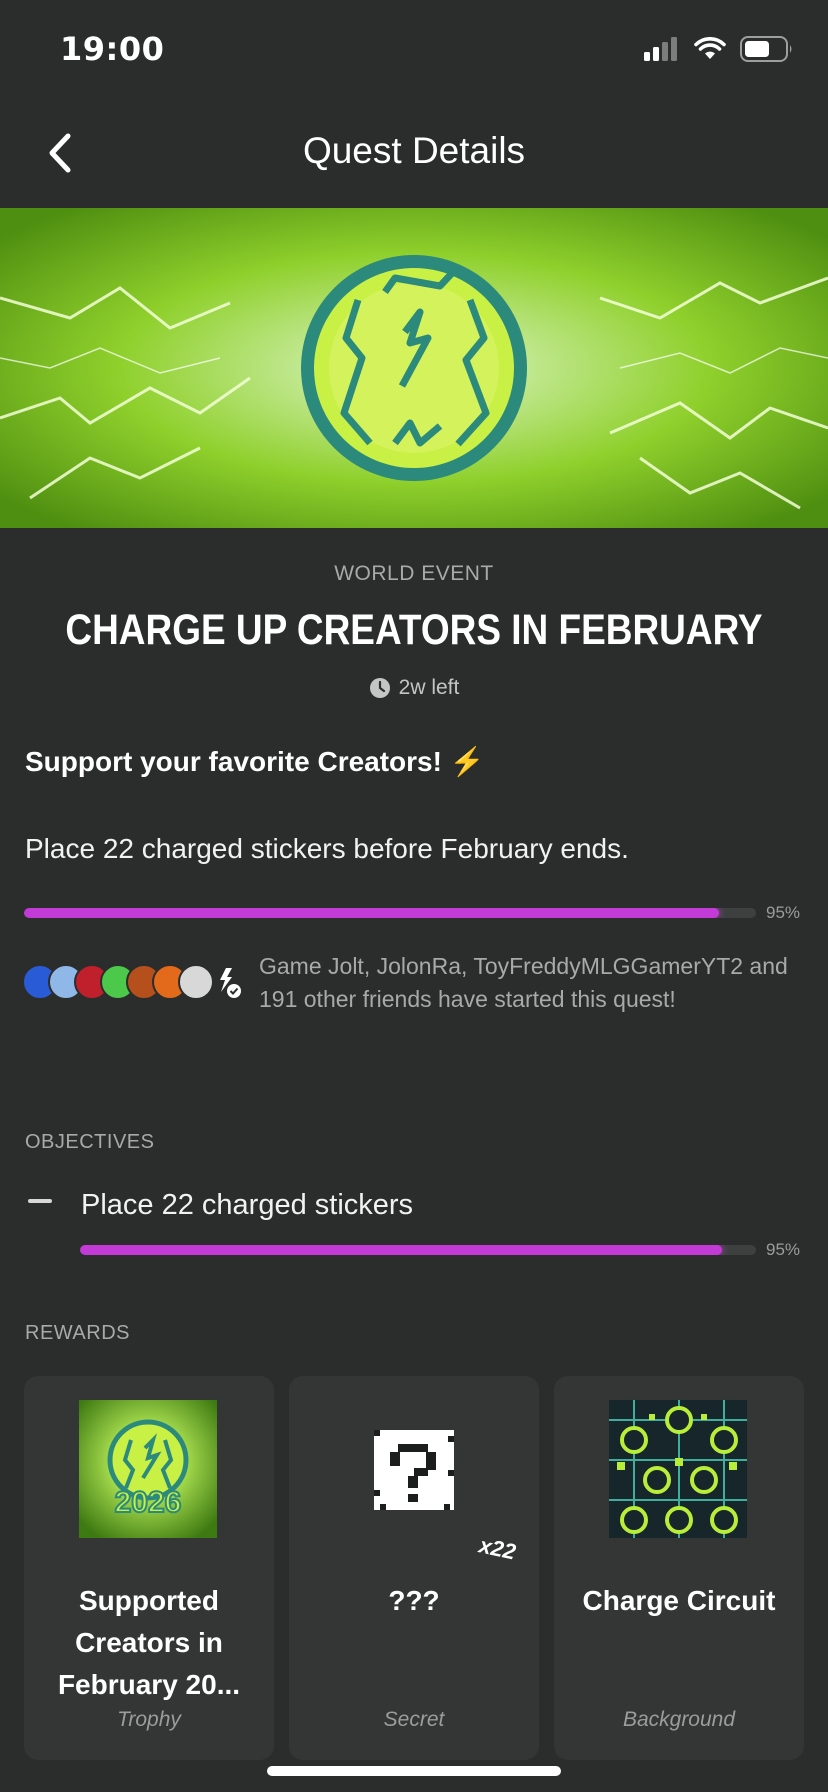 The height and width of the screenshot is (1792, 828). Describe the element at coordinates (77, 1333) in the screenshot. I see `rewards-heading: REWARDS` at that location.